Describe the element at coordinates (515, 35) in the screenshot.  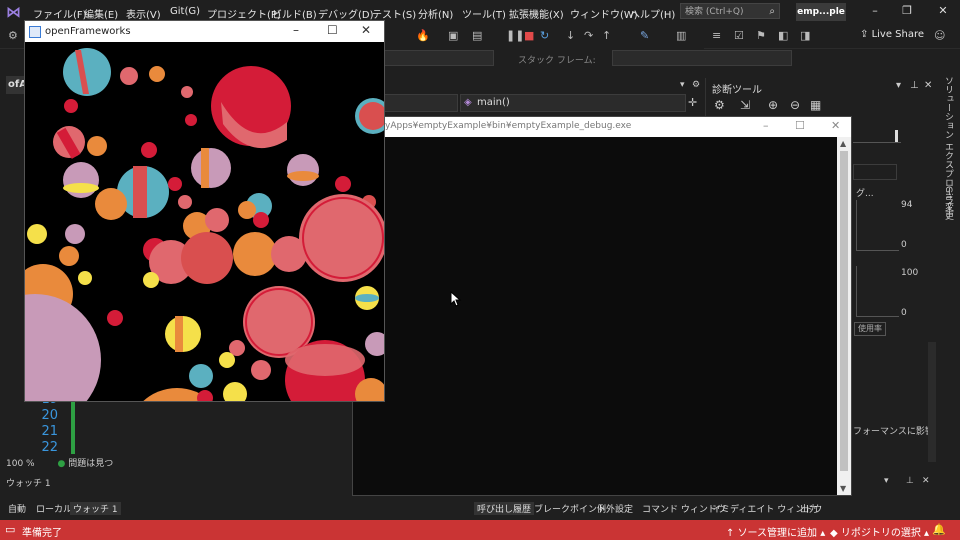
I see `pause-icon: ❚❚` at that location.